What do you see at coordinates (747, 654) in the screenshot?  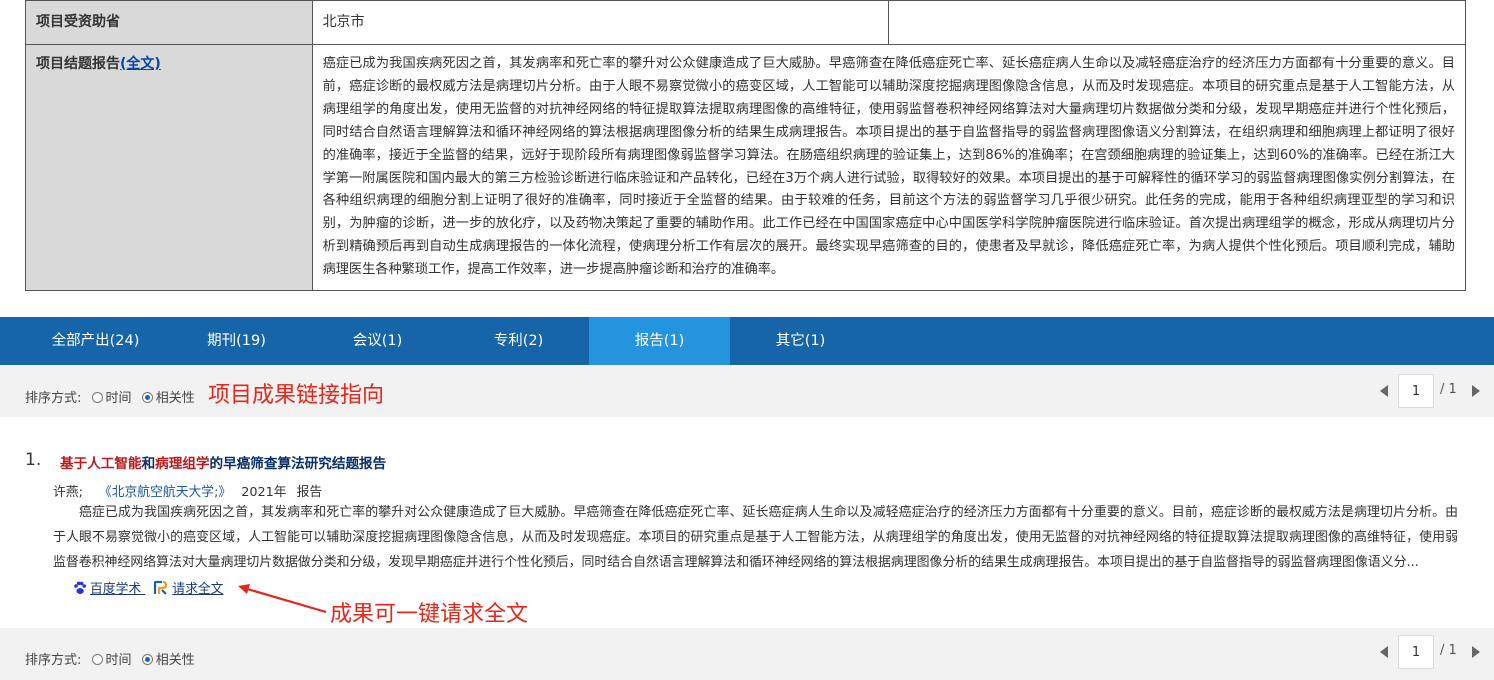 I see `sort-bar-bottom: 排序方式: 时间 相关性 / 1` at bounding box center [747, 654].